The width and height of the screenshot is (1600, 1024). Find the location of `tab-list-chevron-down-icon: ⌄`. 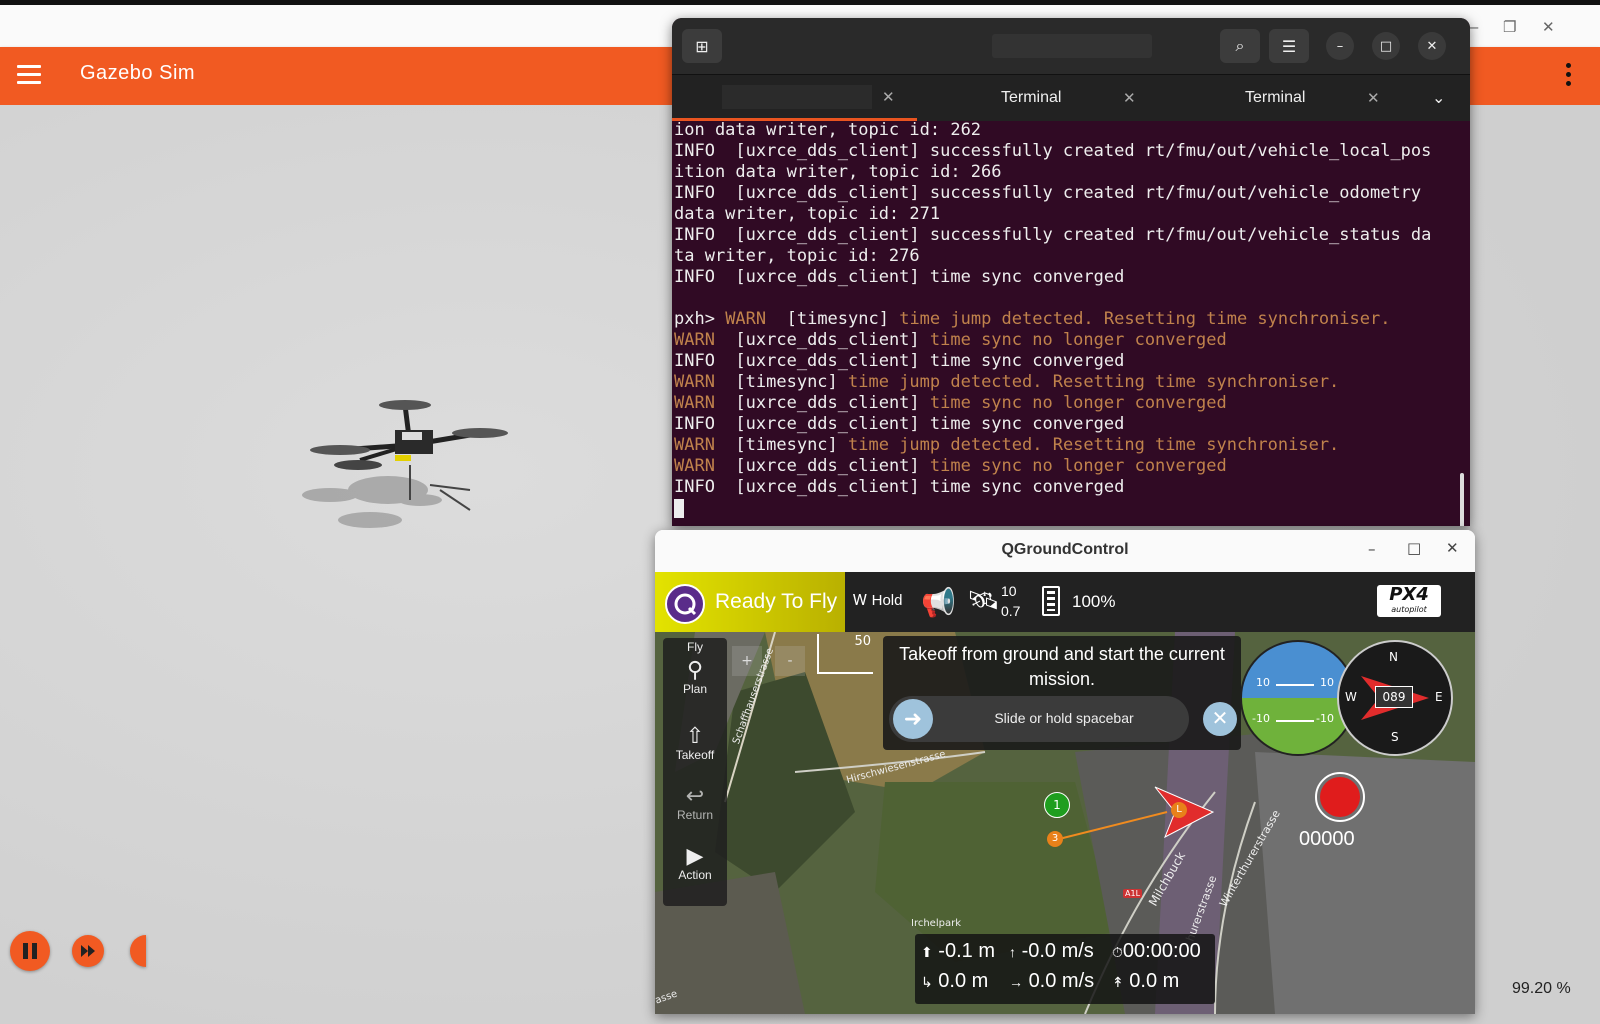

tab-list-chevron-down-icon: ⌄ is located at coordinates (1447, 98).